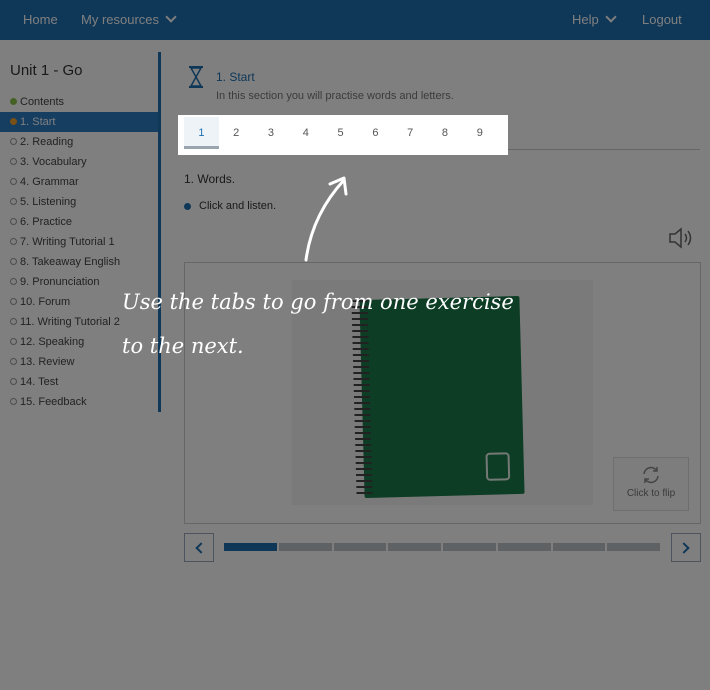  What do you see at coordinates (42, 102) in the screenshot?
I see `sidebar-item-label: Contents` at bounding box center [42, 102].